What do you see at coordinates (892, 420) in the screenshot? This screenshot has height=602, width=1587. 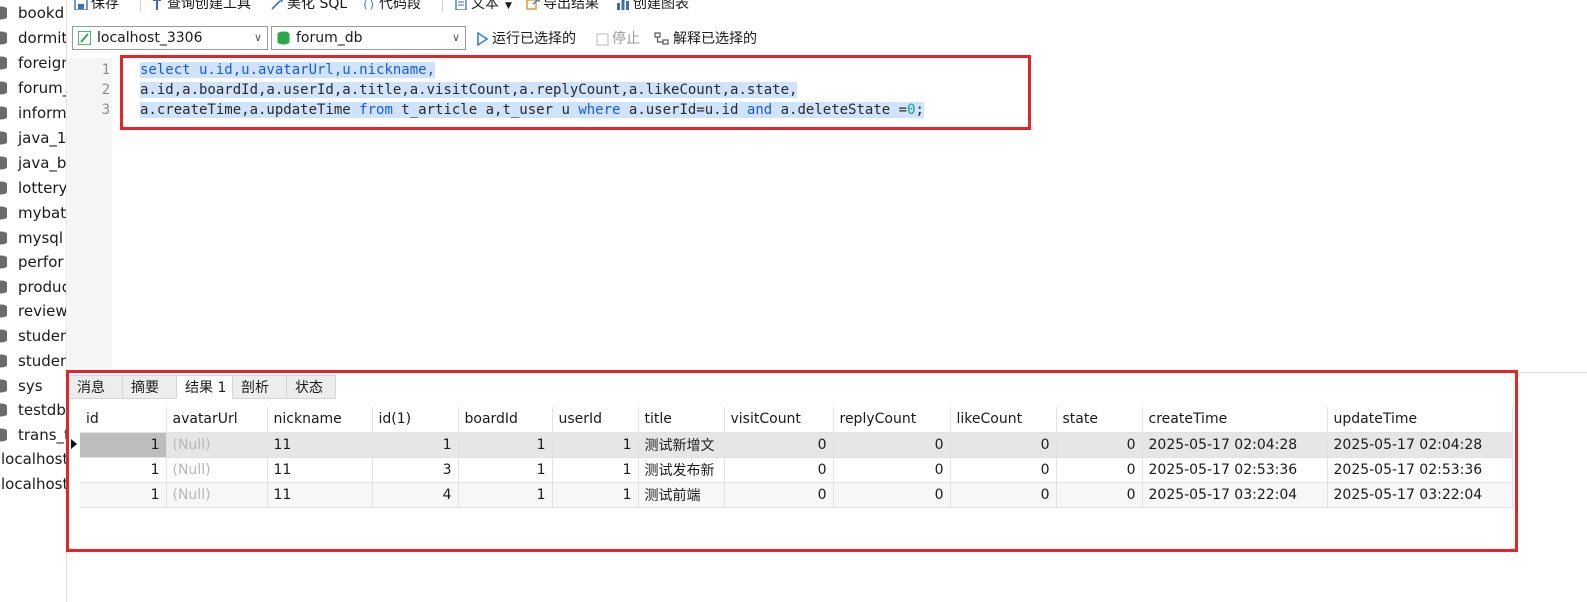 I see `column-header: replyCount` at bounding box center [892, 420].